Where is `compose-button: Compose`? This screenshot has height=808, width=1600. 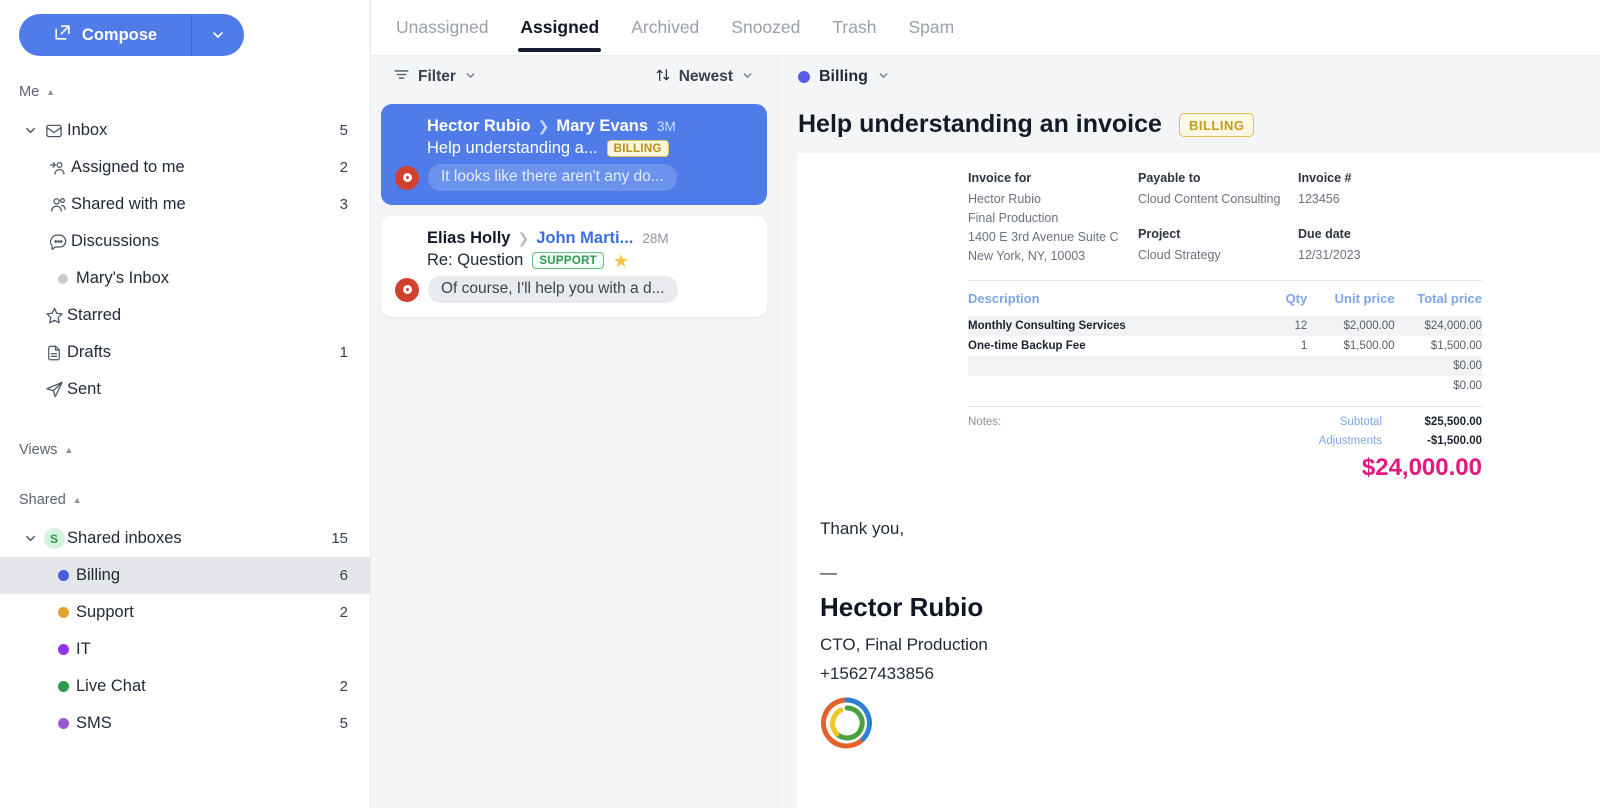
compose-button: Compose is located at coordinates (131, 35).